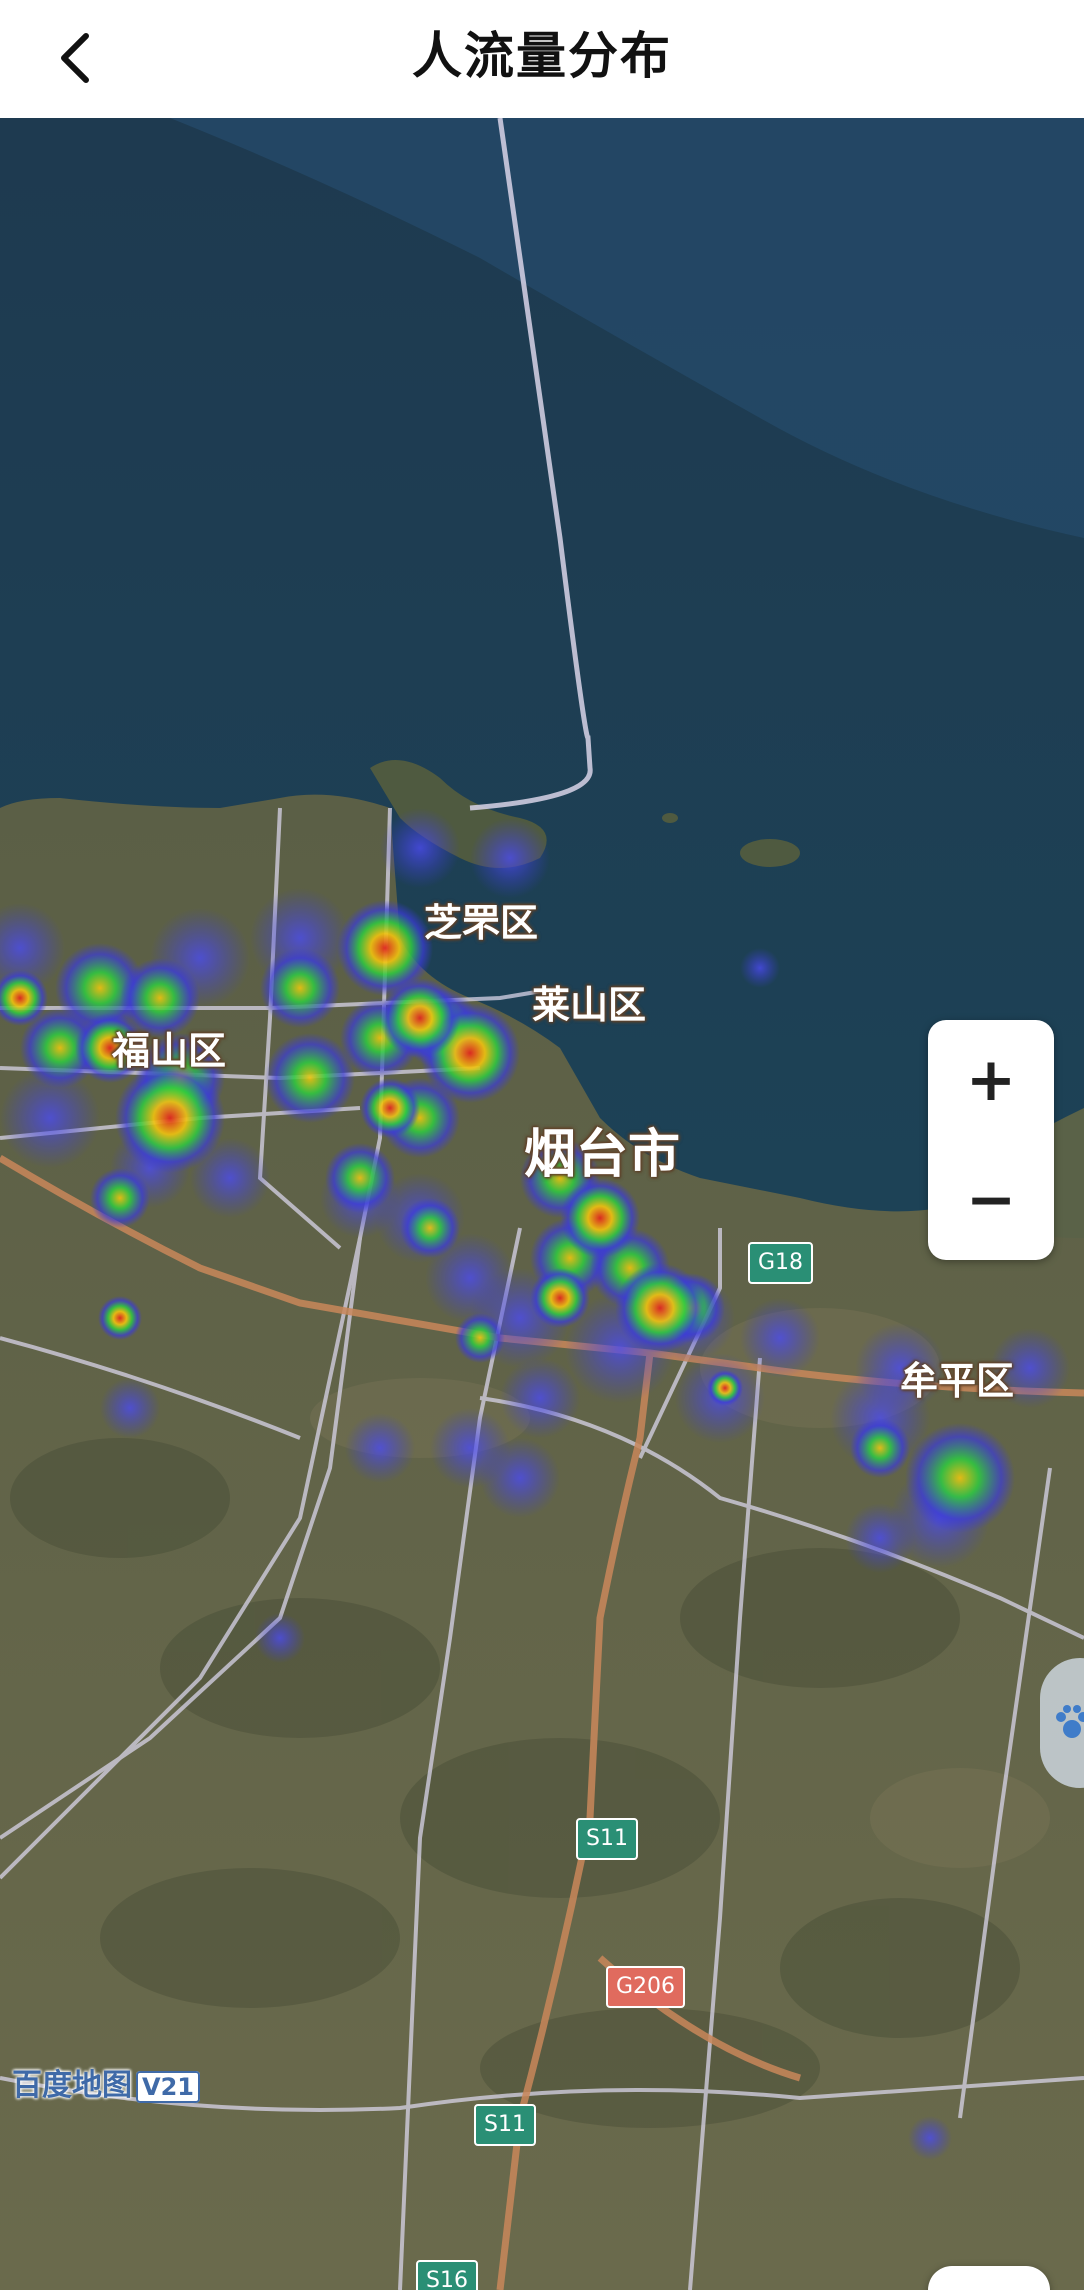 The image size is (1084, 2290). What do you see at coordinates (589, 1005) in the screenshot?
I see `label-laishan-district: 莱山区` at bounding box center [589, 1005].